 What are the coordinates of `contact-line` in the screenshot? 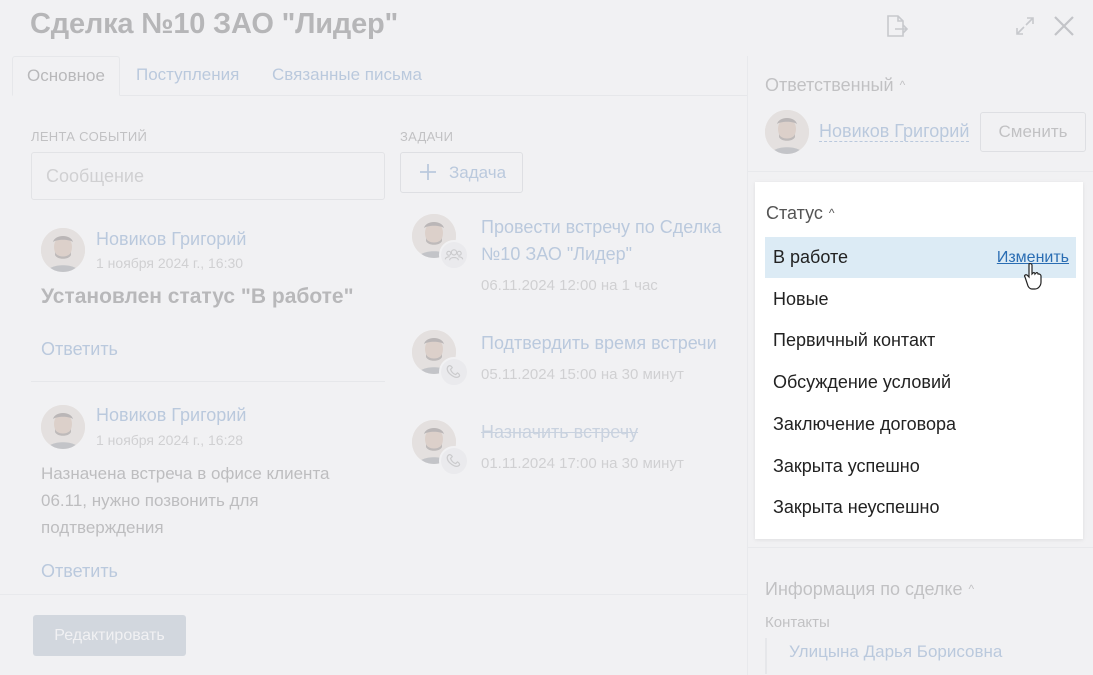 It's located at (766, 656).